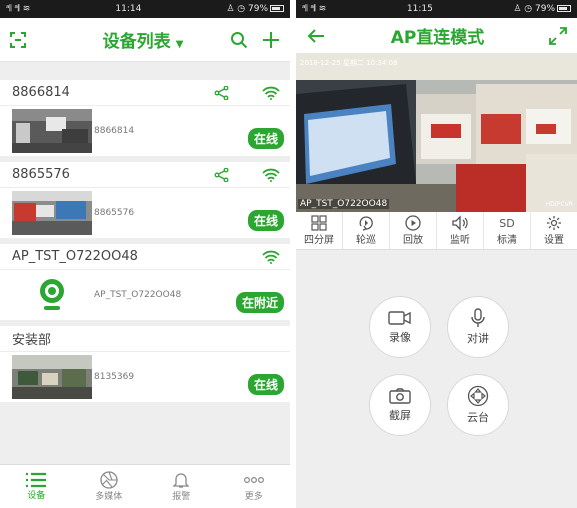 Image resolution: width=577 pixels, height=508 pixels. What do you see at coordinates (109, 480) in the screenshot?
I see `aperture-icon` at bounding box center [109, 480].